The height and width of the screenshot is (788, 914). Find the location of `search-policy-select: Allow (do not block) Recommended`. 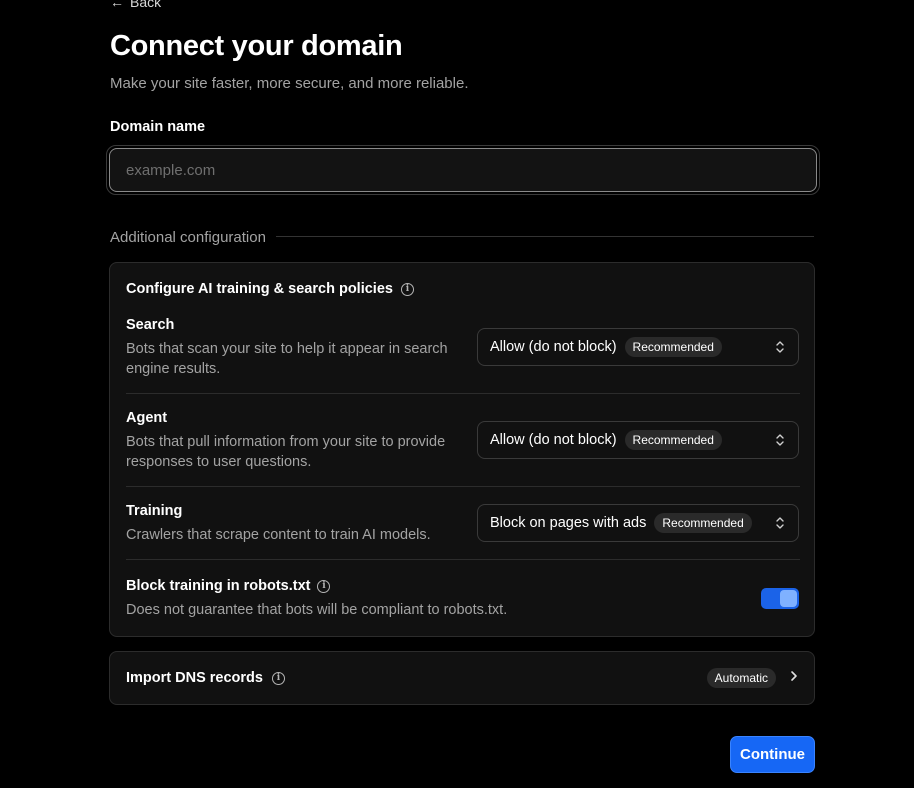

search-policy-select: Allow (do not block) Recommended is located at coordinates (638, 347).